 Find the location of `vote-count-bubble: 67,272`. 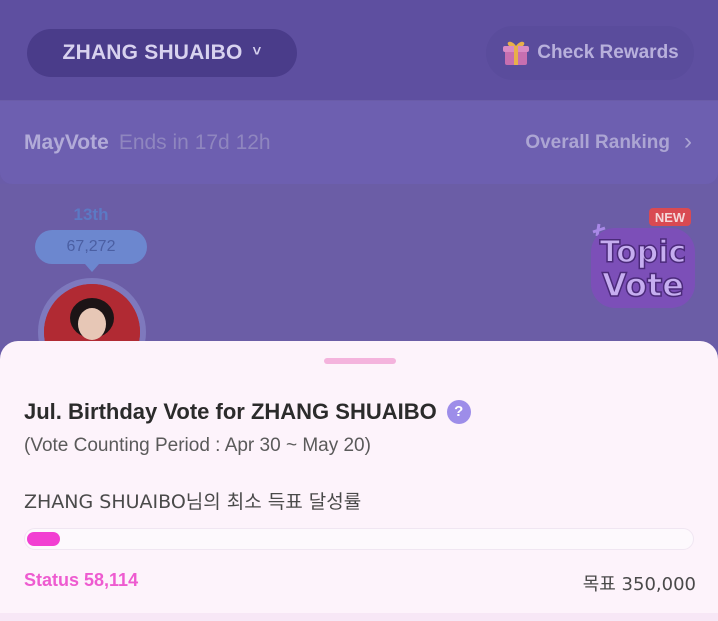

vote-count-bubble: 67,272 is located at coordinates (91, 251).